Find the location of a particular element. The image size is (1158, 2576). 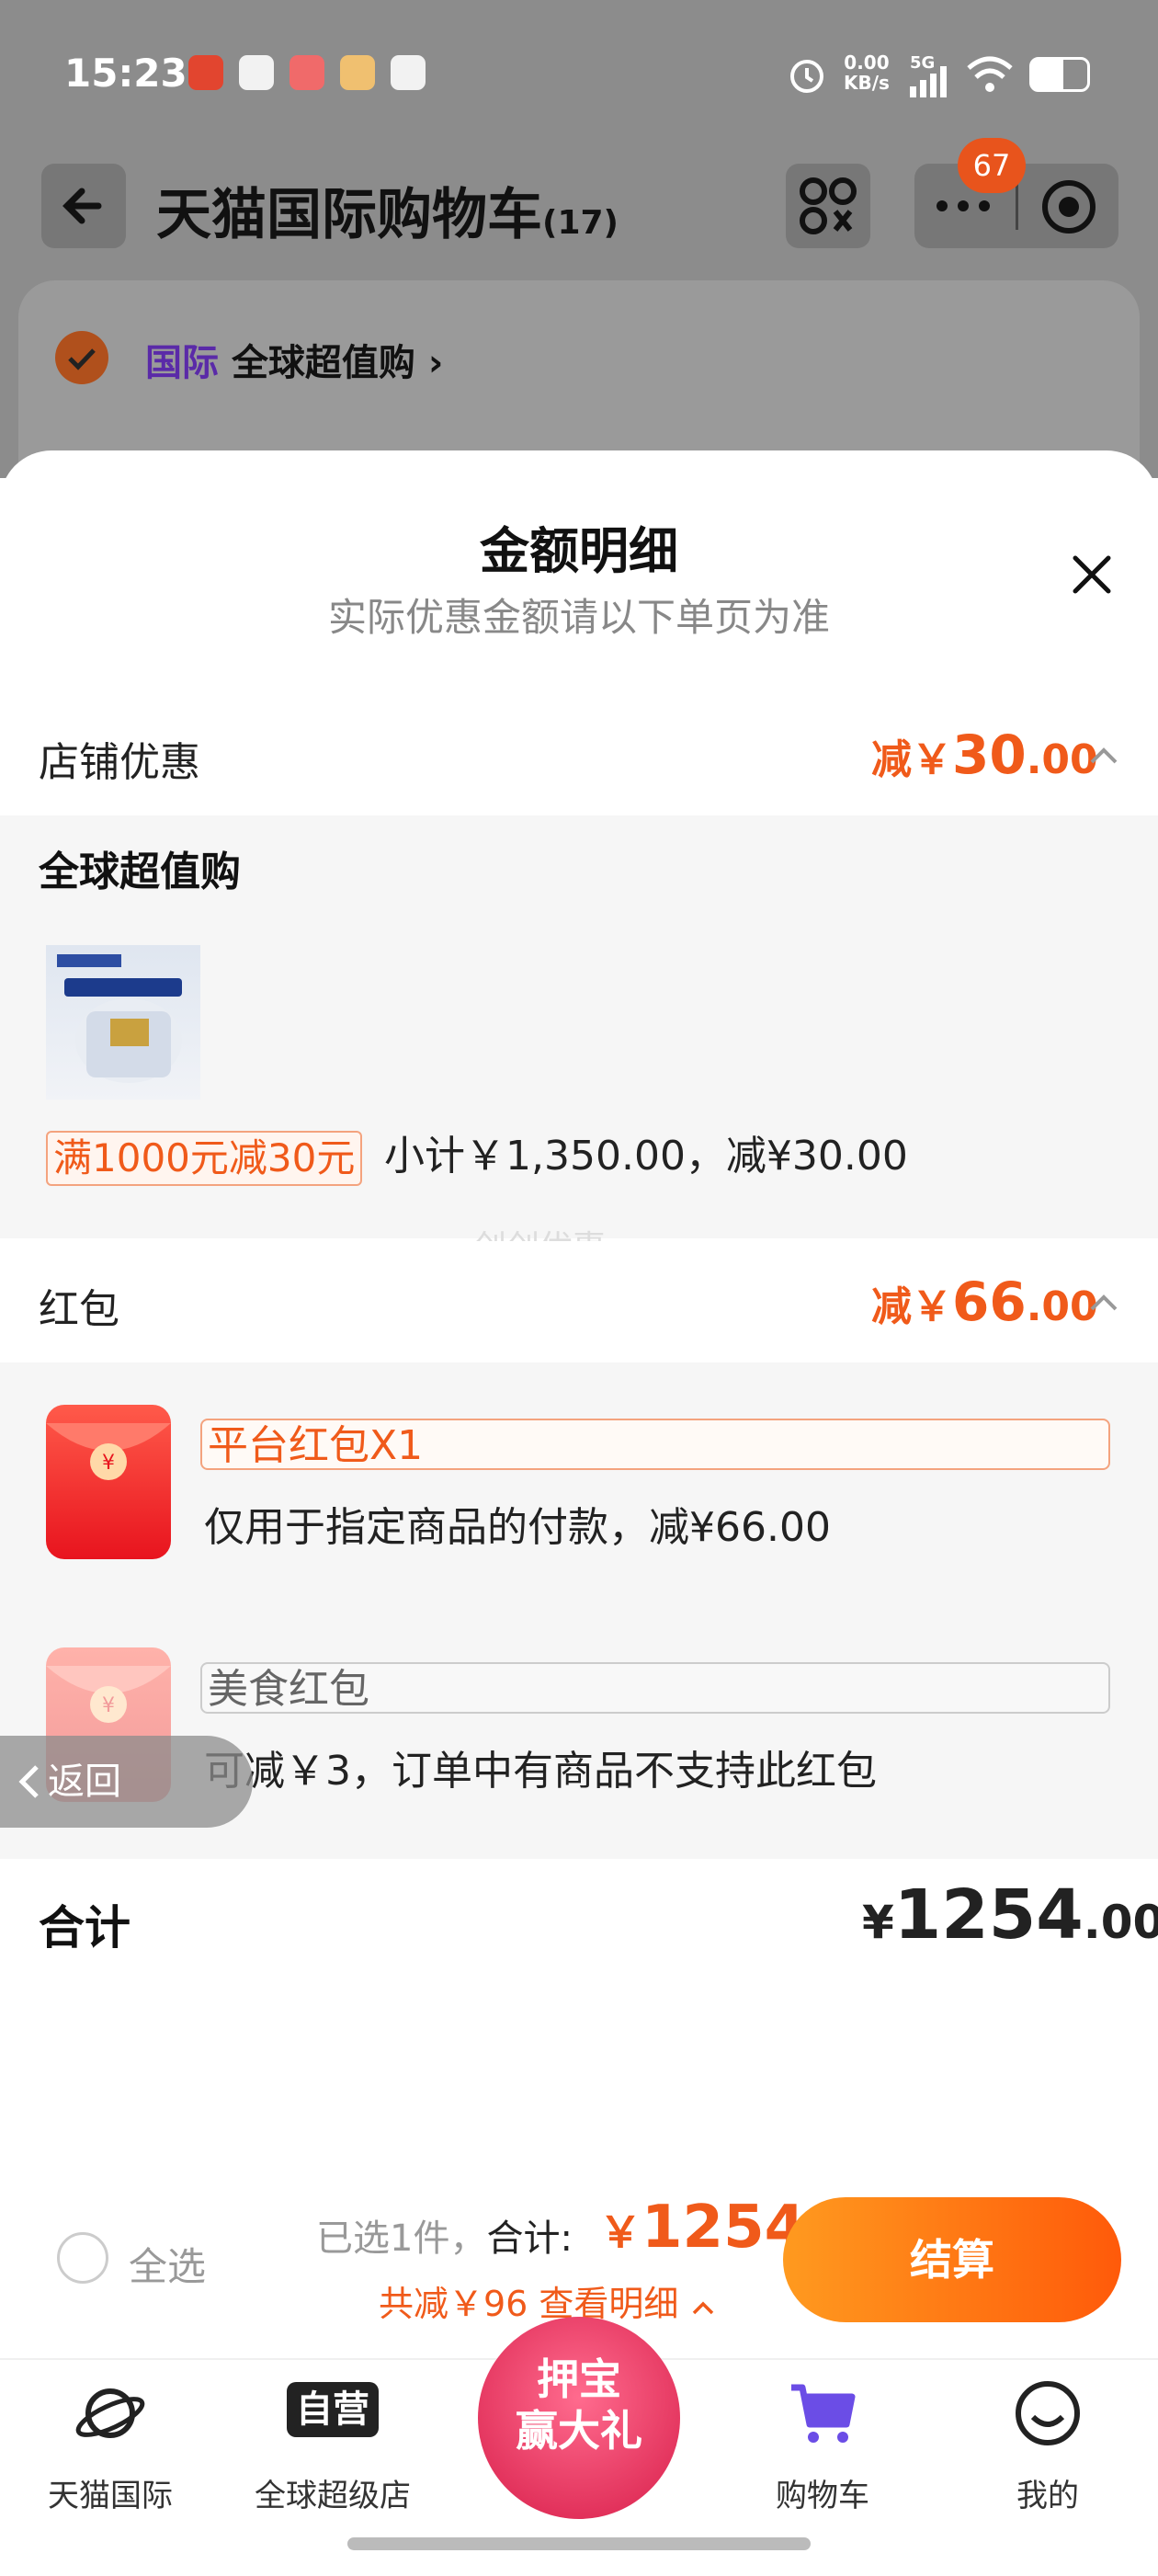

tab-tmall-global: 天猫国际 is located at coordinates (110, 2445).